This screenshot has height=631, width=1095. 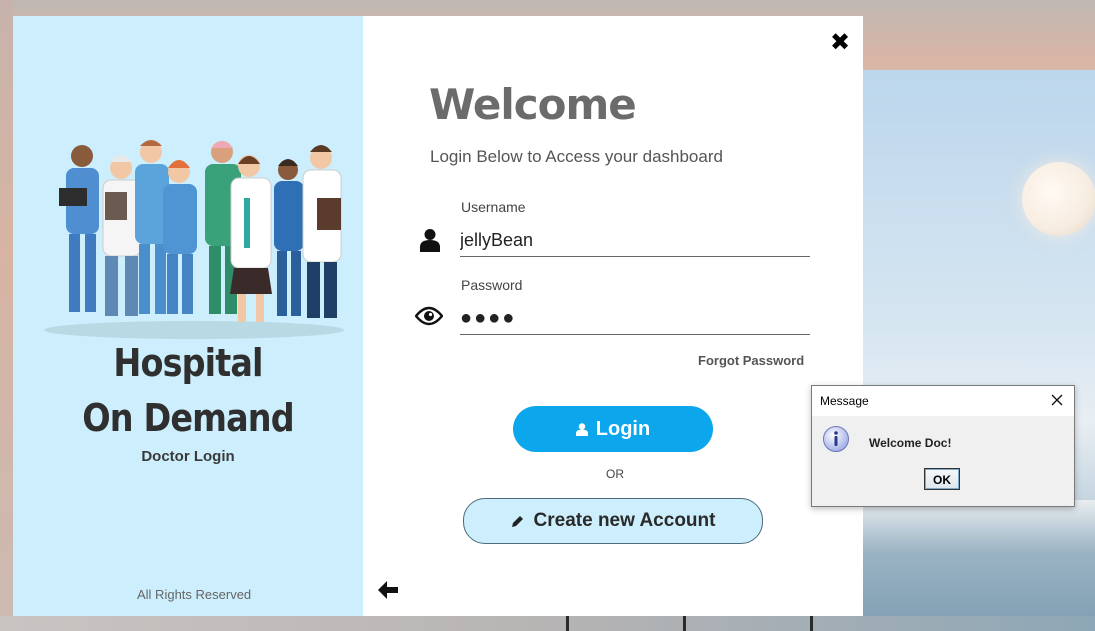 What do you see at coordinates (533, 104) in the screenshot?
I see `page-title: Welcome` at bounding box center [533, 104].